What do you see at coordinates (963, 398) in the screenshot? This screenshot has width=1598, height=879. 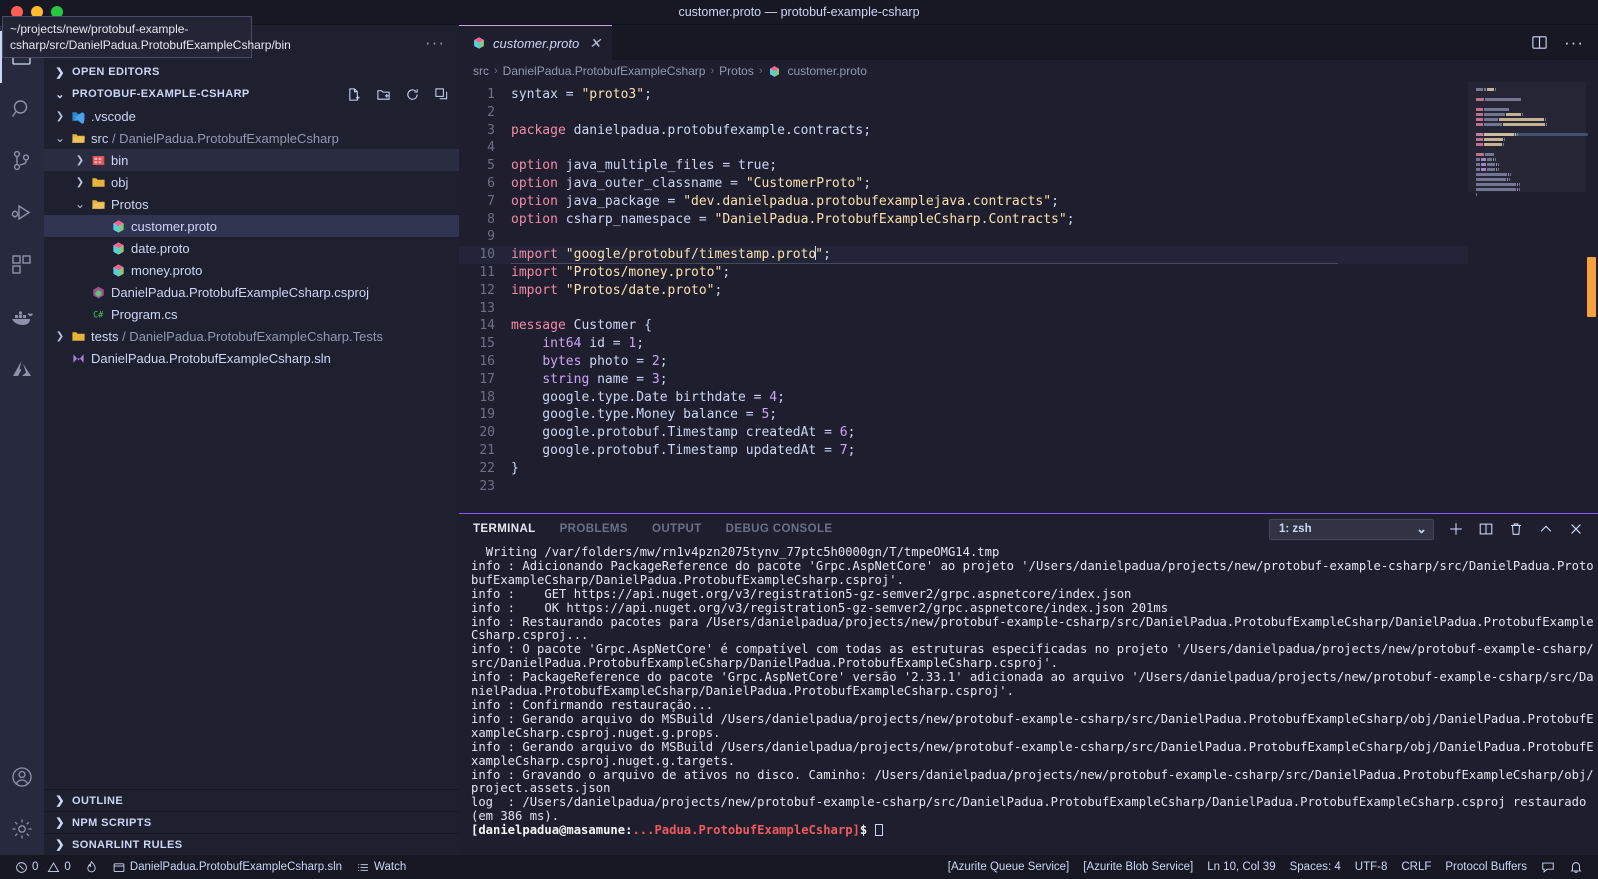 I see `code-line: 18 google.type.Date birthdate = 4;` at bounding box center [963, 398].